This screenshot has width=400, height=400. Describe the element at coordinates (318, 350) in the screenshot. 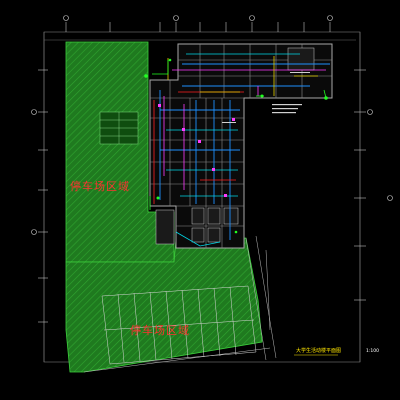

I see `drawing-title: 大学生活动楼平面图` at that location.